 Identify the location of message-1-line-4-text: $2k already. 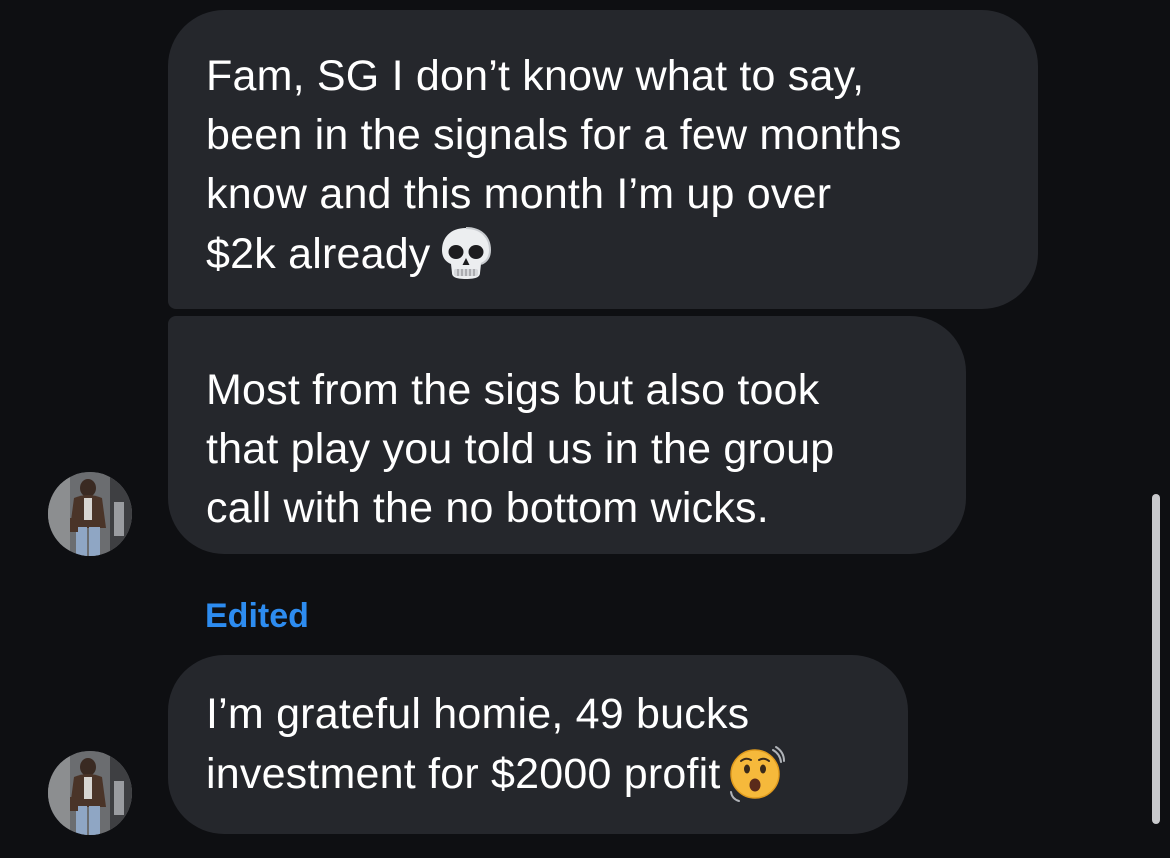
(318, 254).